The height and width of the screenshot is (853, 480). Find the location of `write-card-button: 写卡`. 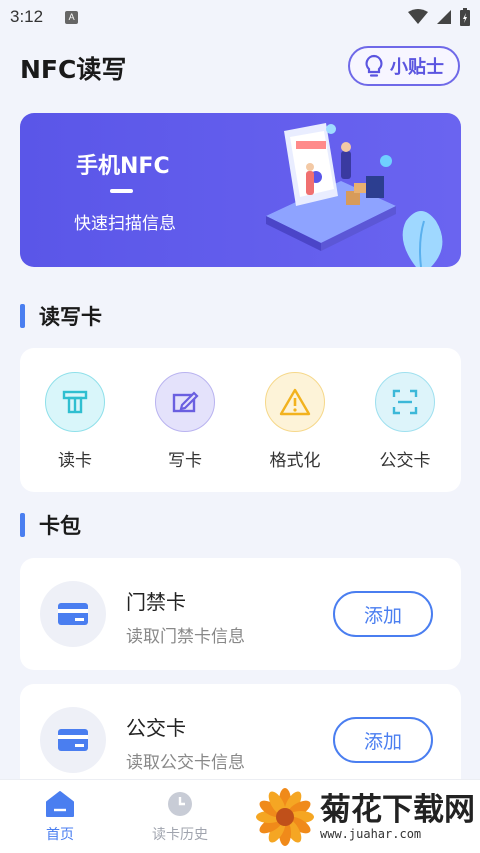

write-card-button: 写卡 is located at coordinates (185, 421).